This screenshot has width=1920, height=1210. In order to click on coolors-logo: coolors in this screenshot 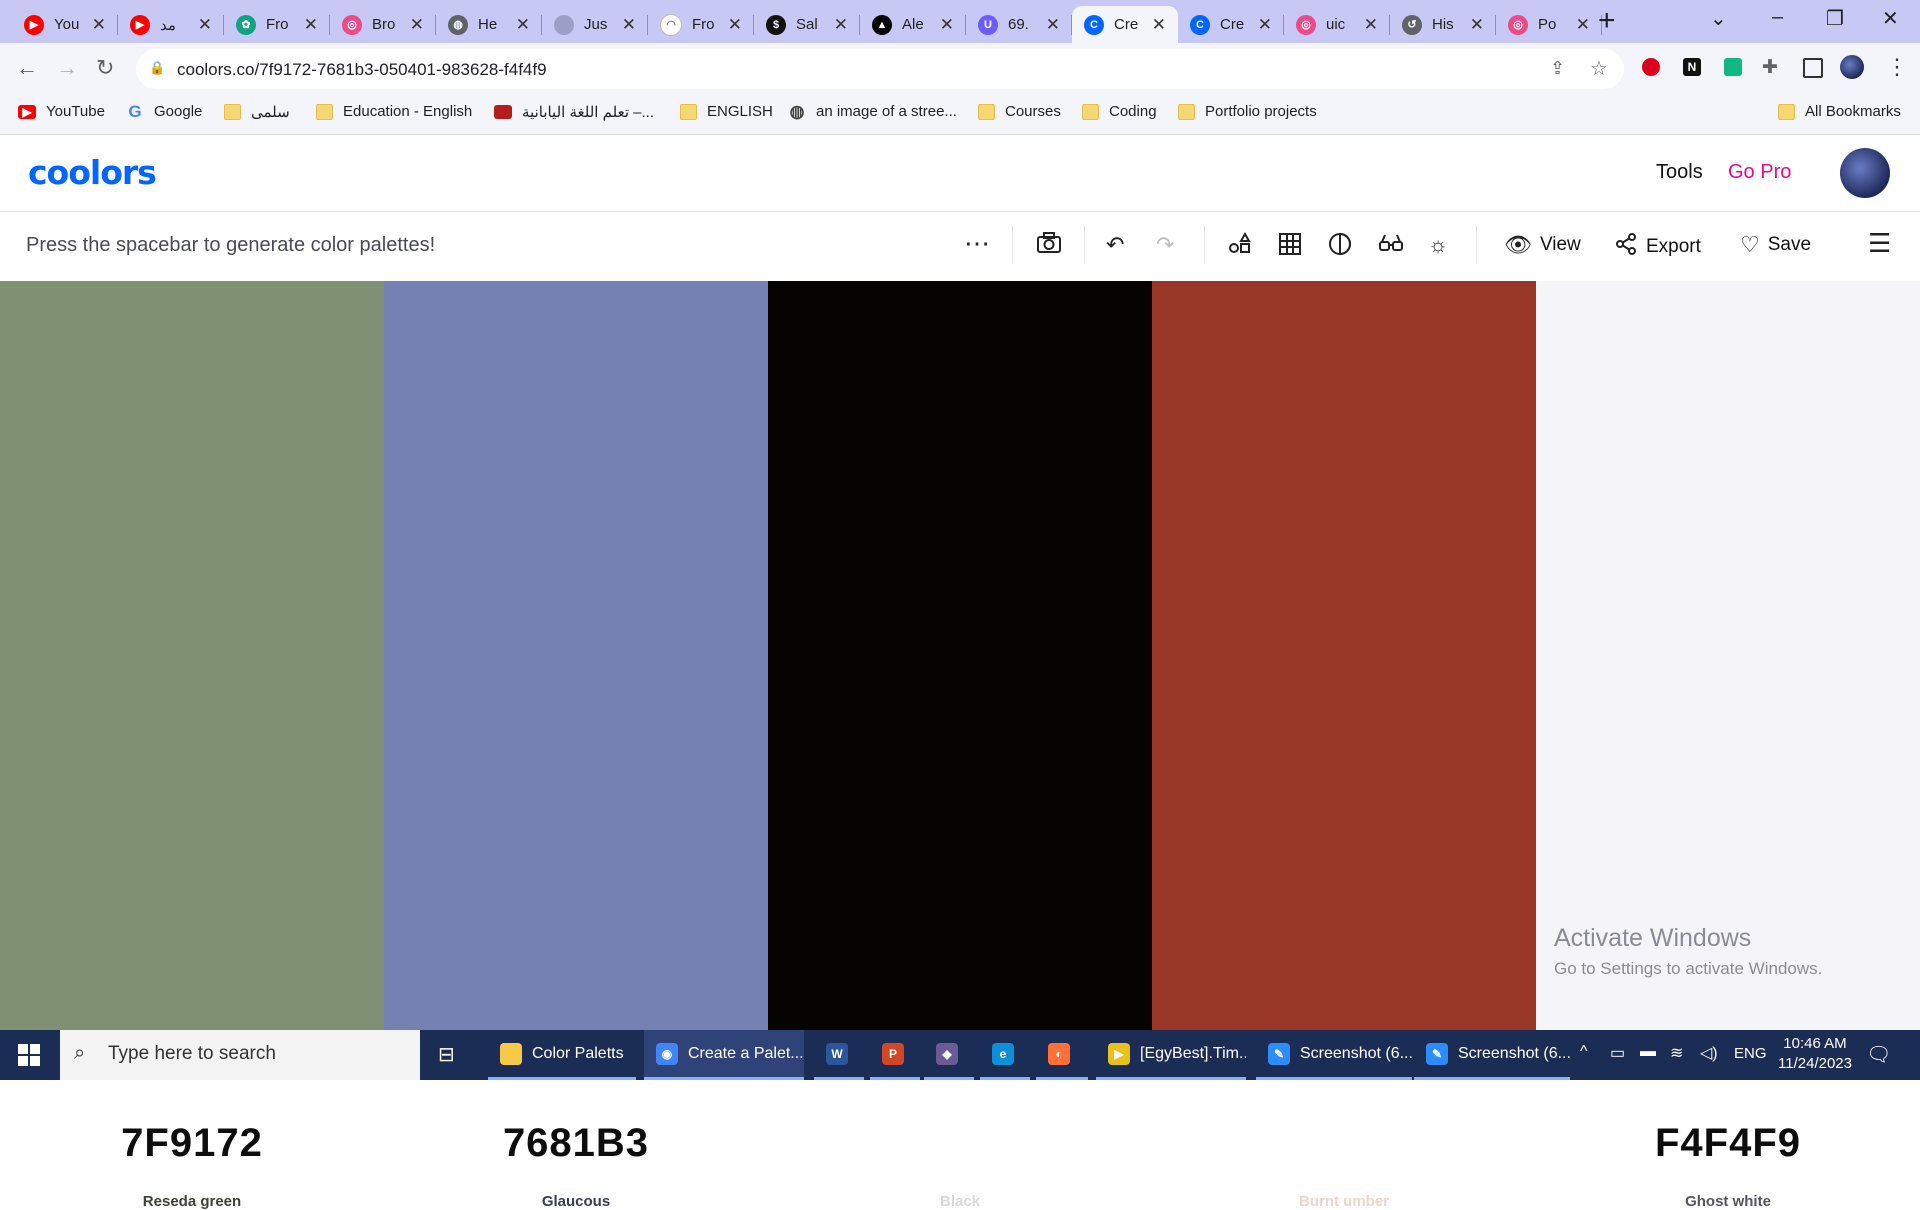, I will do `click(92, 172)`.